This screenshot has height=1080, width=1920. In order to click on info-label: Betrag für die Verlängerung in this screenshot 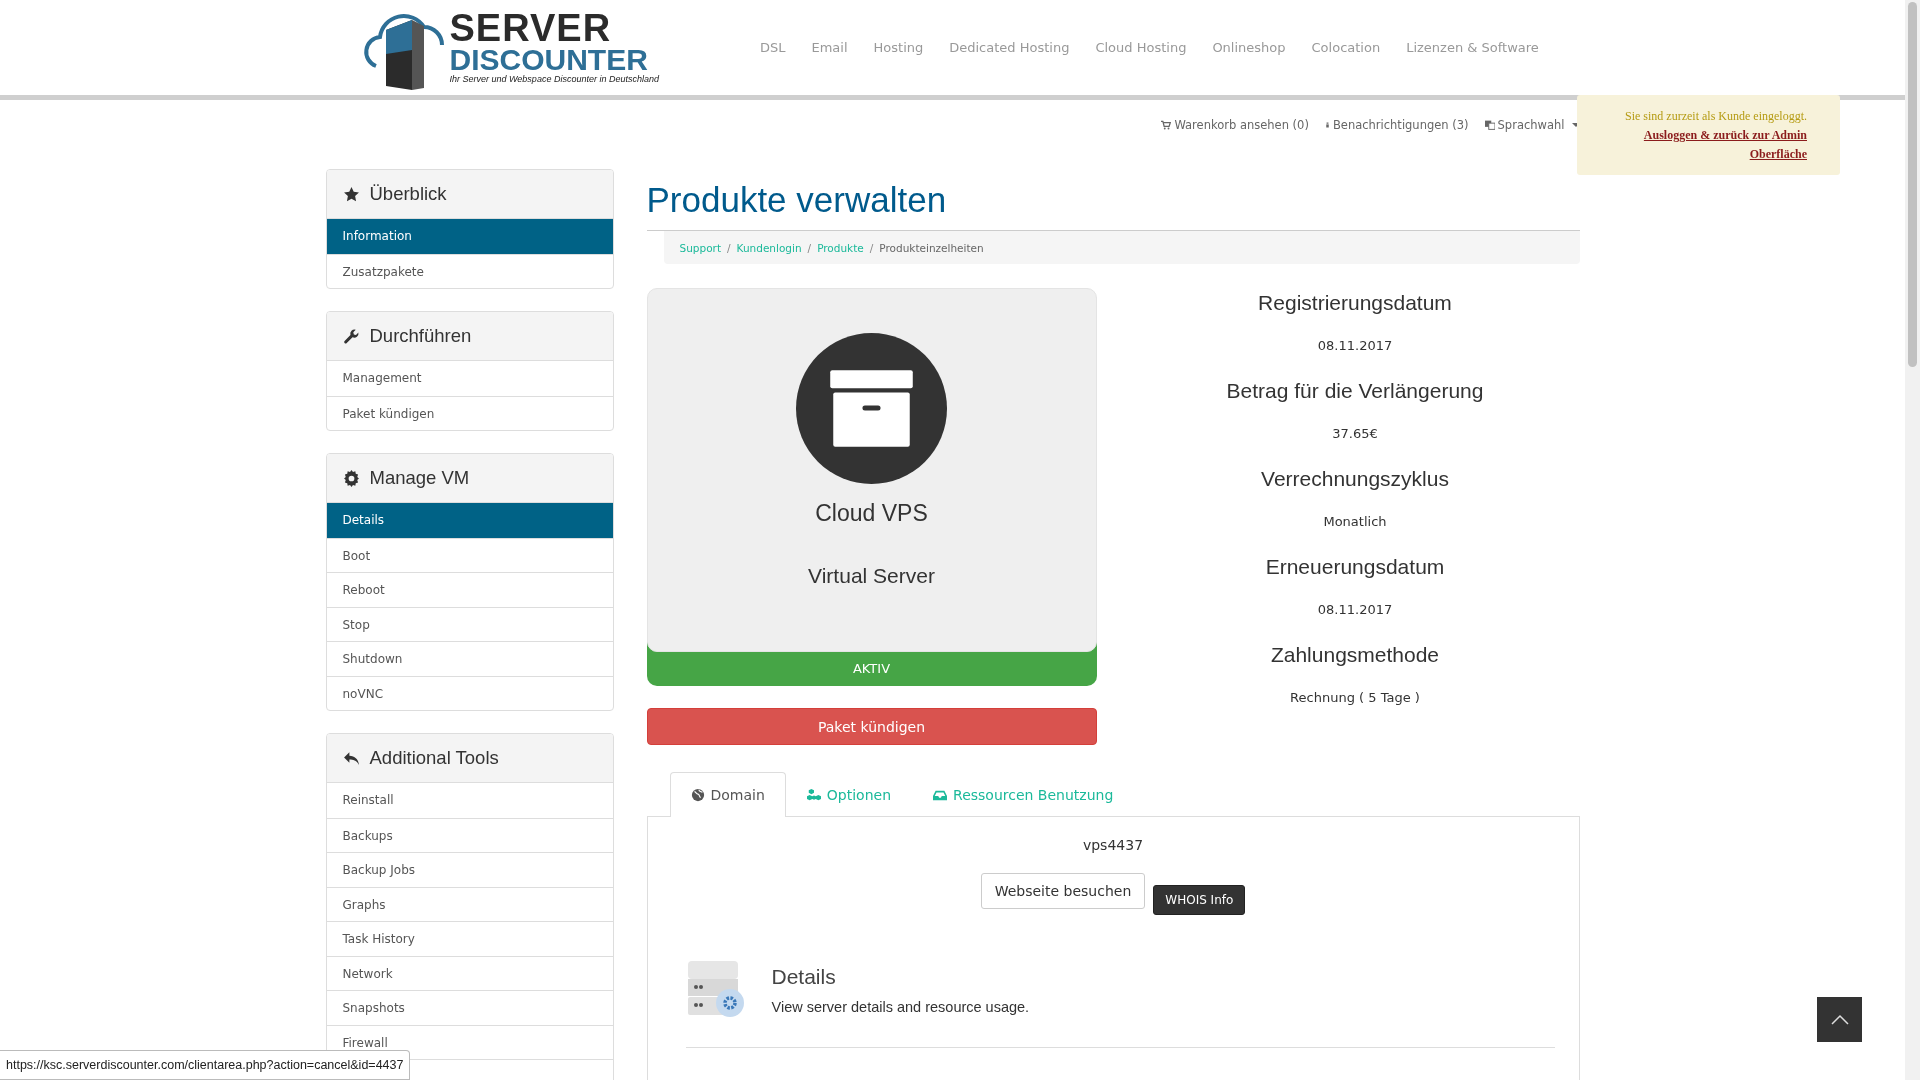, I will do `click(1355, 391)`.